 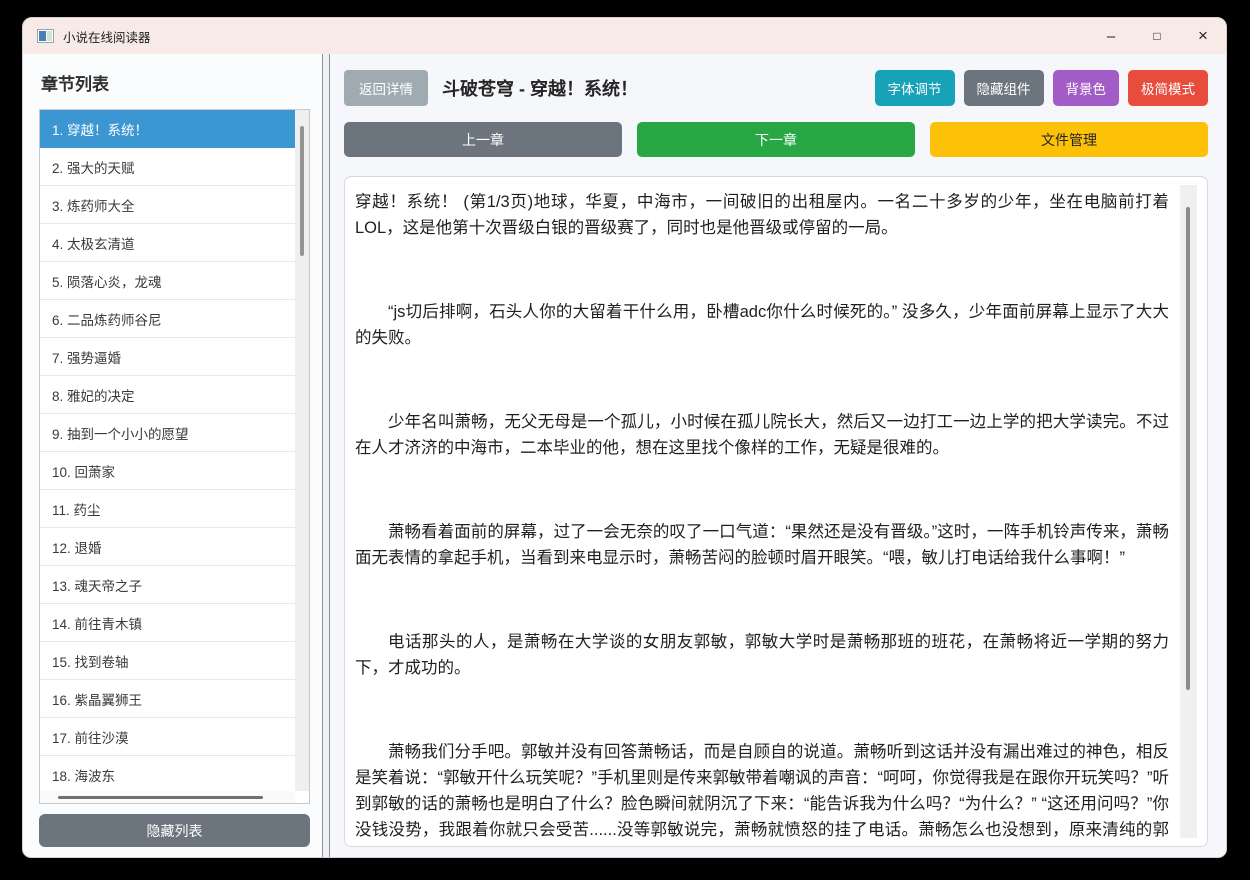 What do you see at coordinates (302, 450) in the screenshot?
I see `chapter-list-vertical-scrollbar` at bounding box center [302, 450].